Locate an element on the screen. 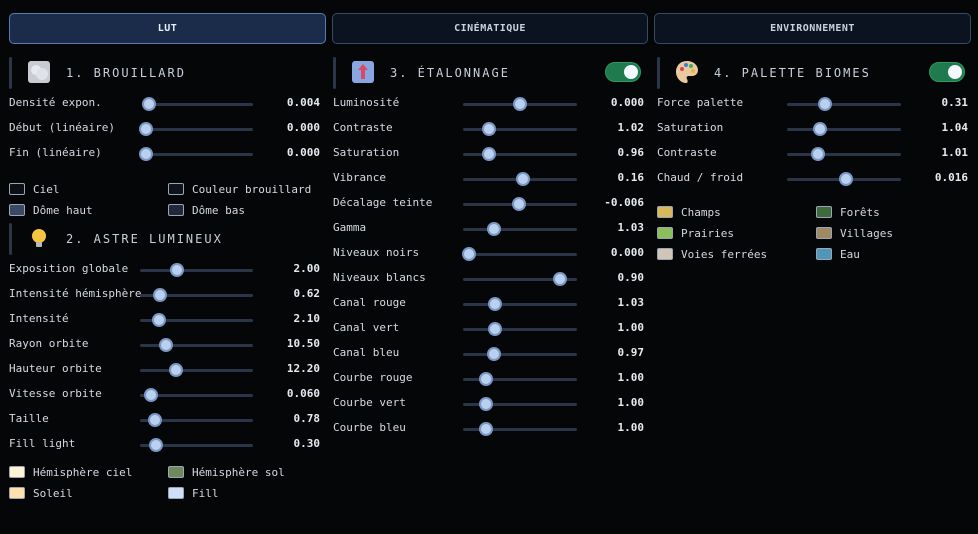  color-swatch-couleur-brouillard: Couleur brouillard is located at coordinates (239, 189).